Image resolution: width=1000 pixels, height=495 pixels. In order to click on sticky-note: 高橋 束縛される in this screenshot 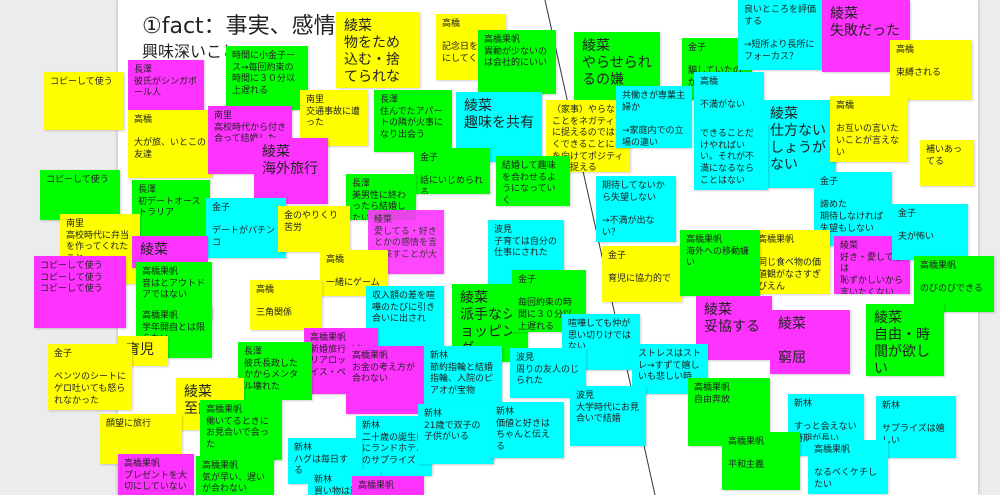, I will do `click(931, 70)`.